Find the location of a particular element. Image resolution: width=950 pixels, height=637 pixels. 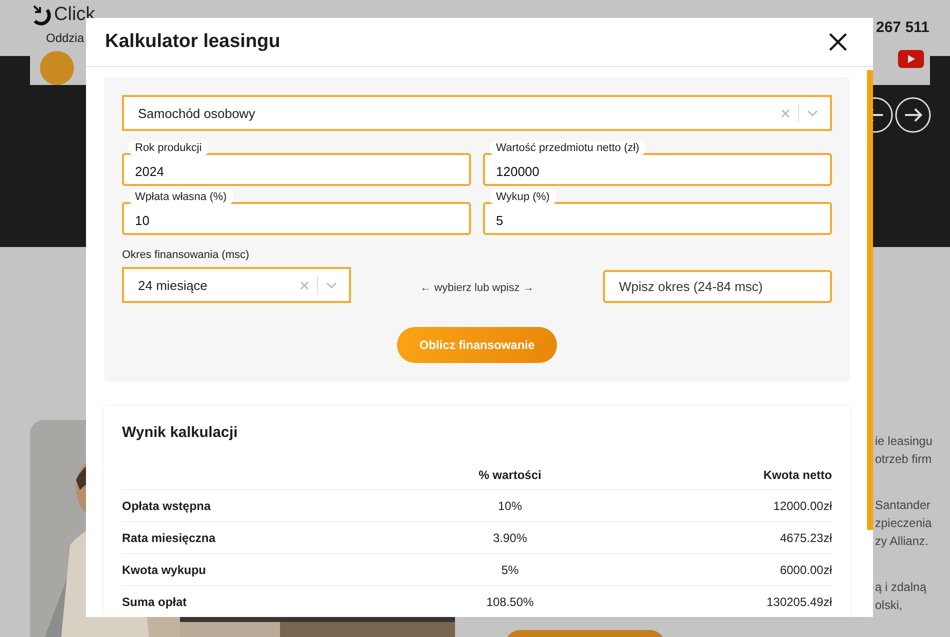

hint-text: ← wybierz lub wpisz → is located at coordinates (477, 287).